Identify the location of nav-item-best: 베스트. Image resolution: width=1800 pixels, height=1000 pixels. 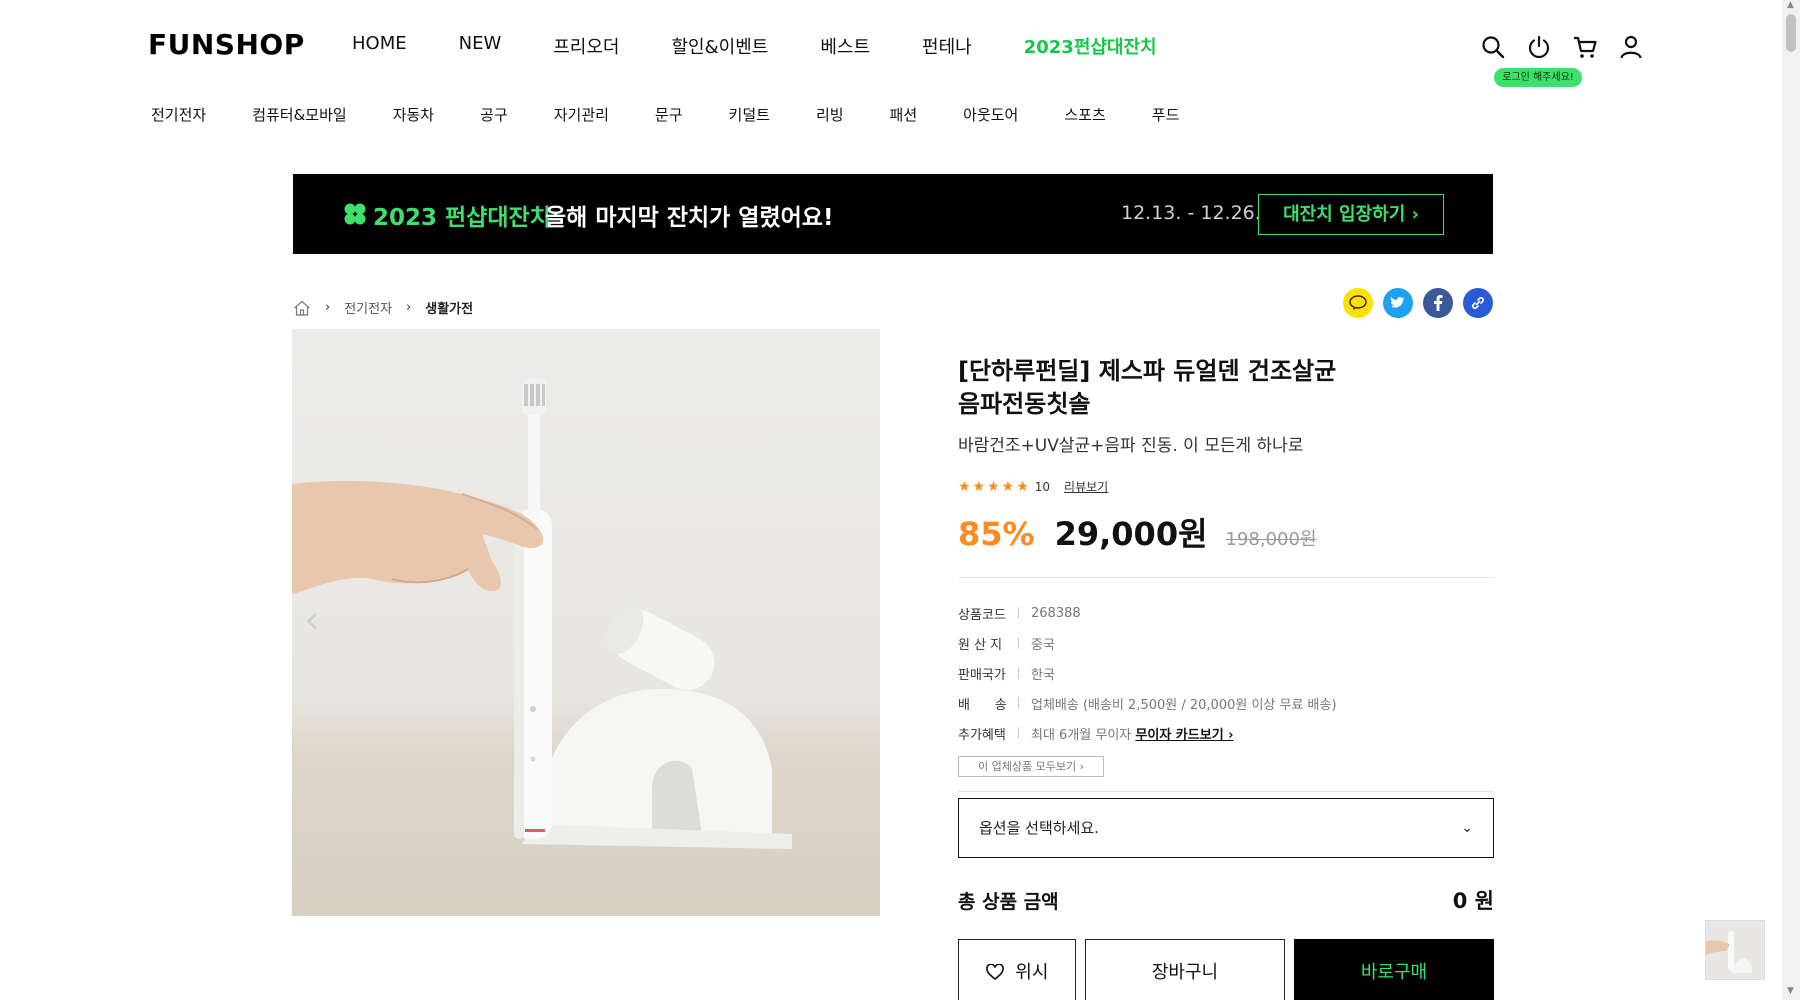
(845, 46).